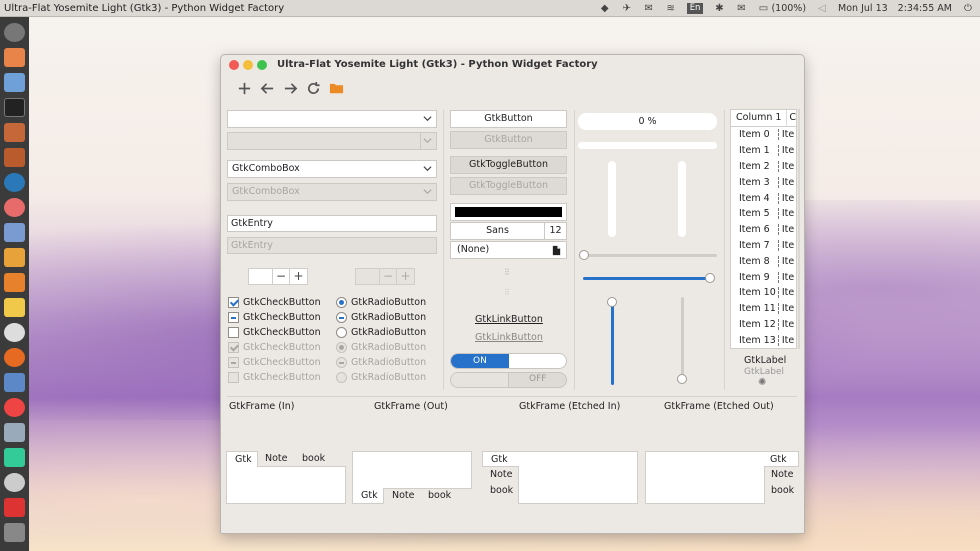  Describe the element at coordinates (14, 507) in the screenshot. I see `office-icon` at that location.